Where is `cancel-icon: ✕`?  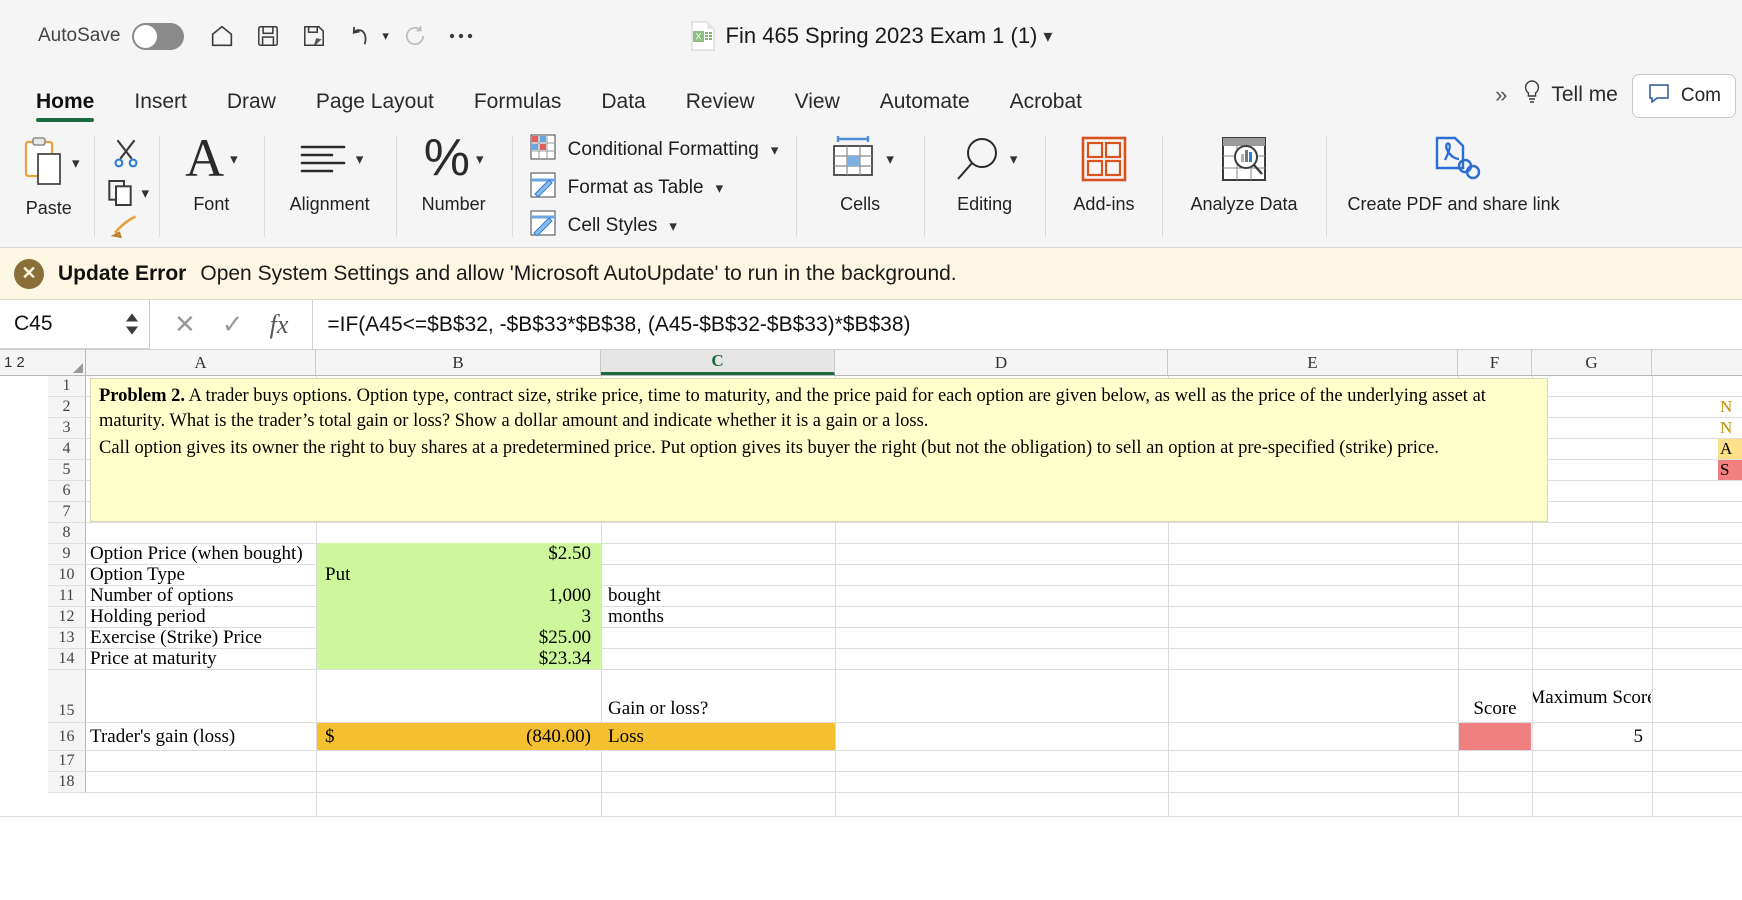
cancel-icon: ✕ is located at coordinates (185, 324).